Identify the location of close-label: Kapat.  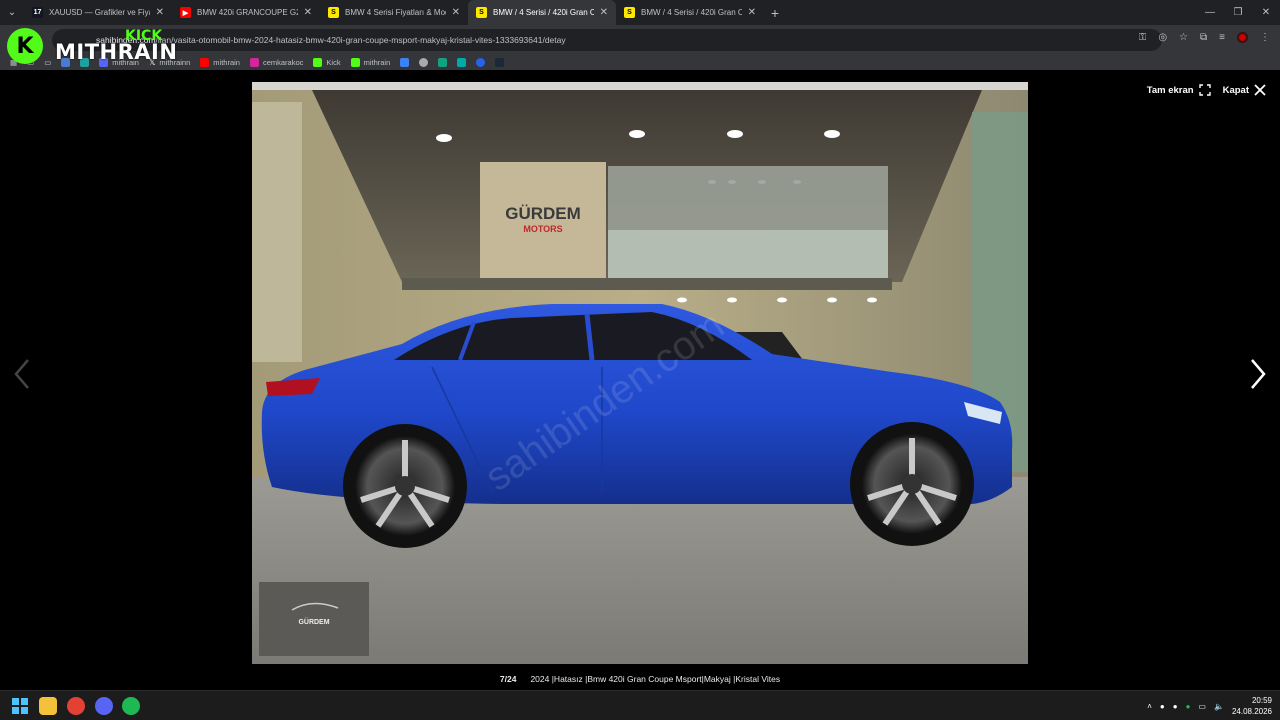
(1235, 90).